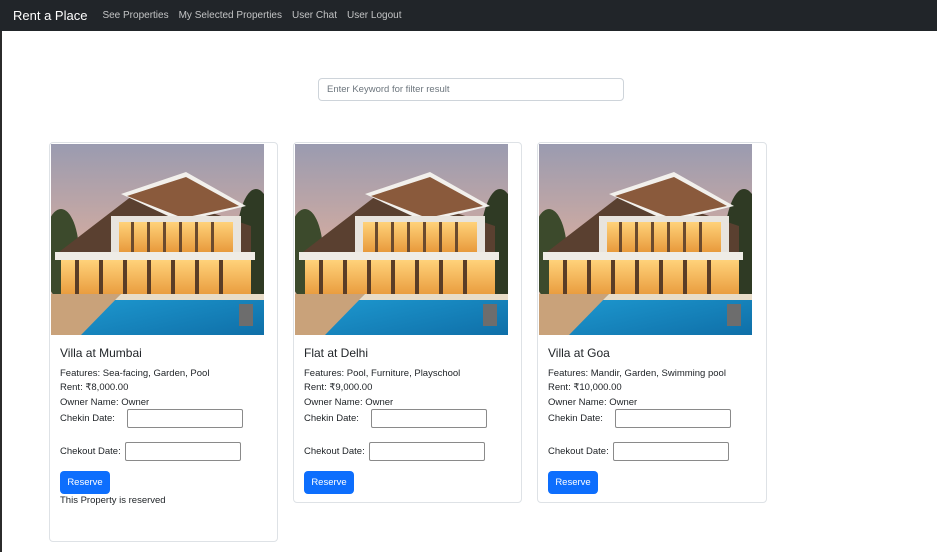  I want to click on nav-link-see-properties: See Properties, so click(135, 15).